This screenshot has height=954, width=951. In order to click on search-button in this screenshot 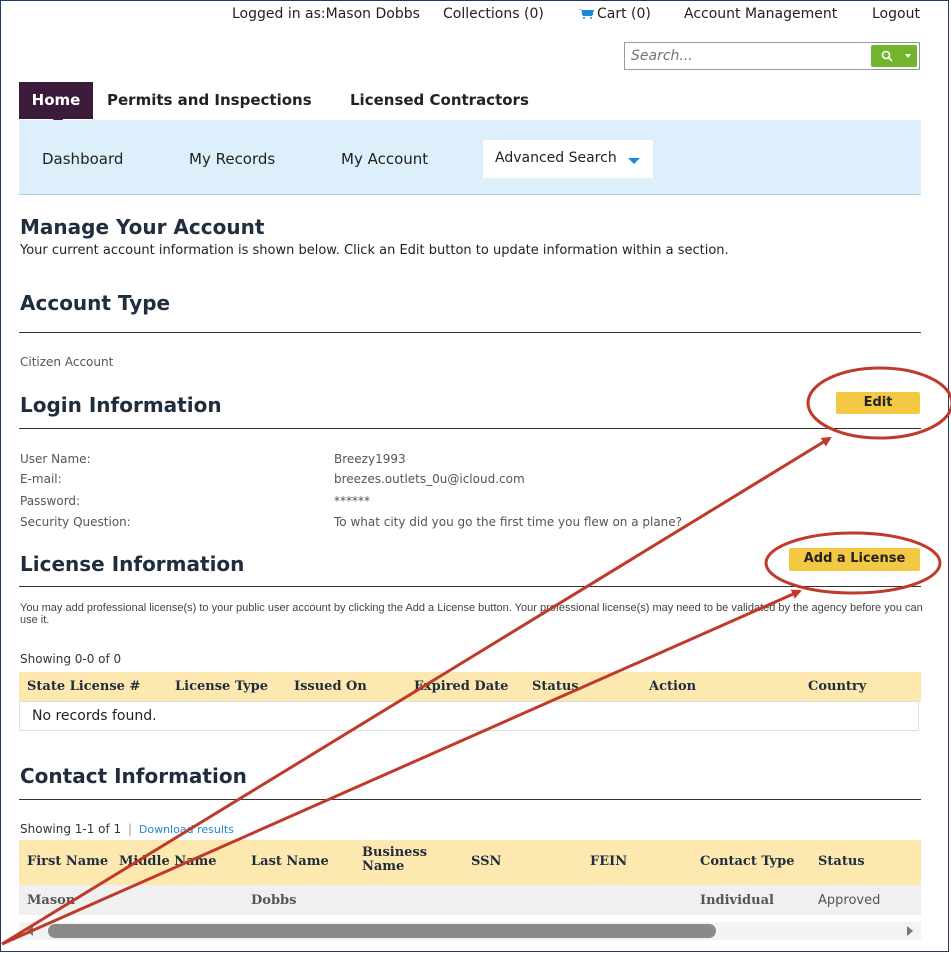, I will do `click(894, 56)`.